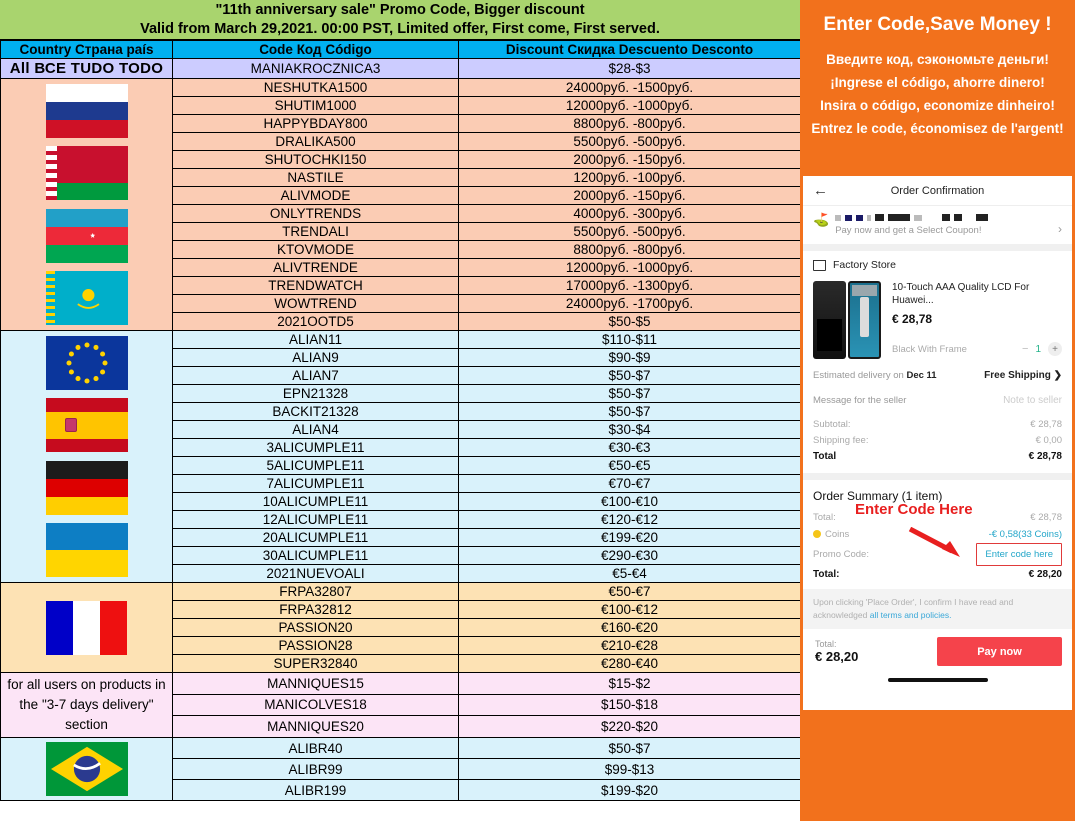 This screenshot has height=821, width=1075. Describe the element at coordinates (86, 204) in the screenshot. I see `cell-country-ru` at that location.